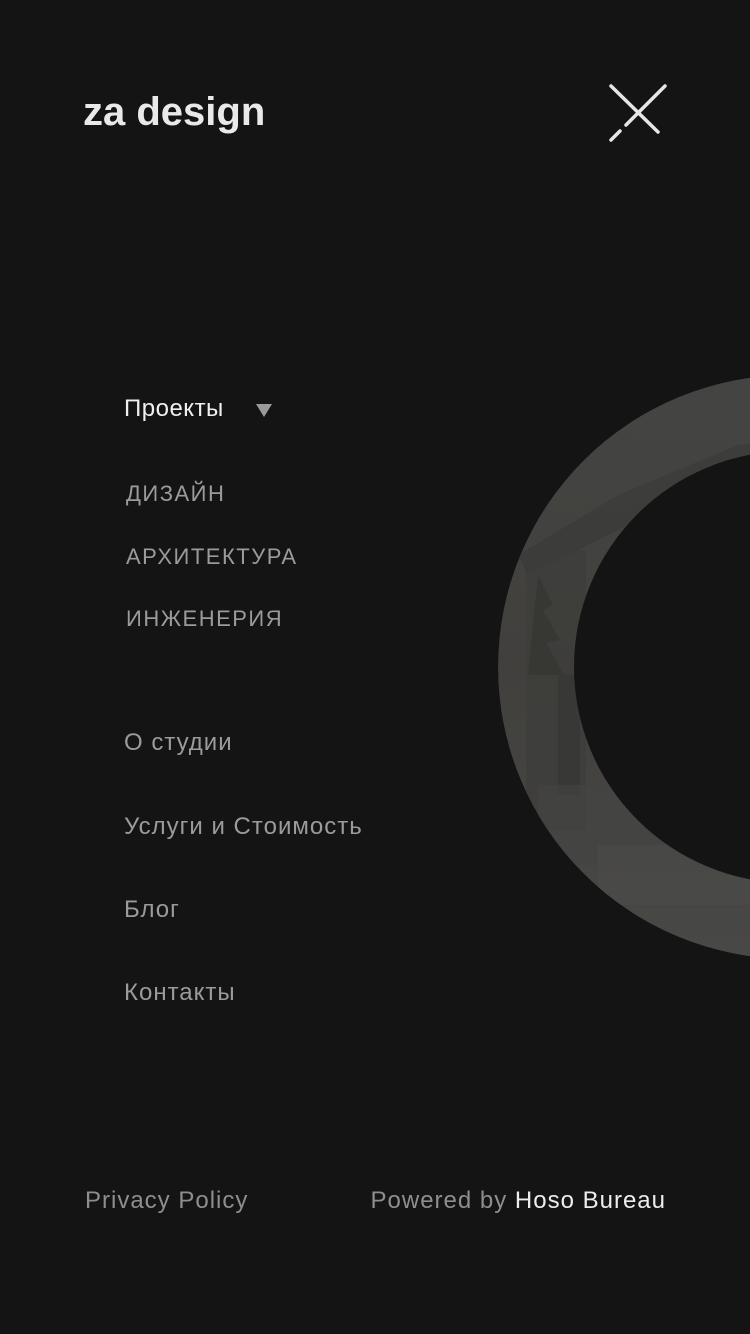 Image resolution: width=750 pixels, height=1334 pixels. I want to click on caret-down-icon, so click(263, 410).